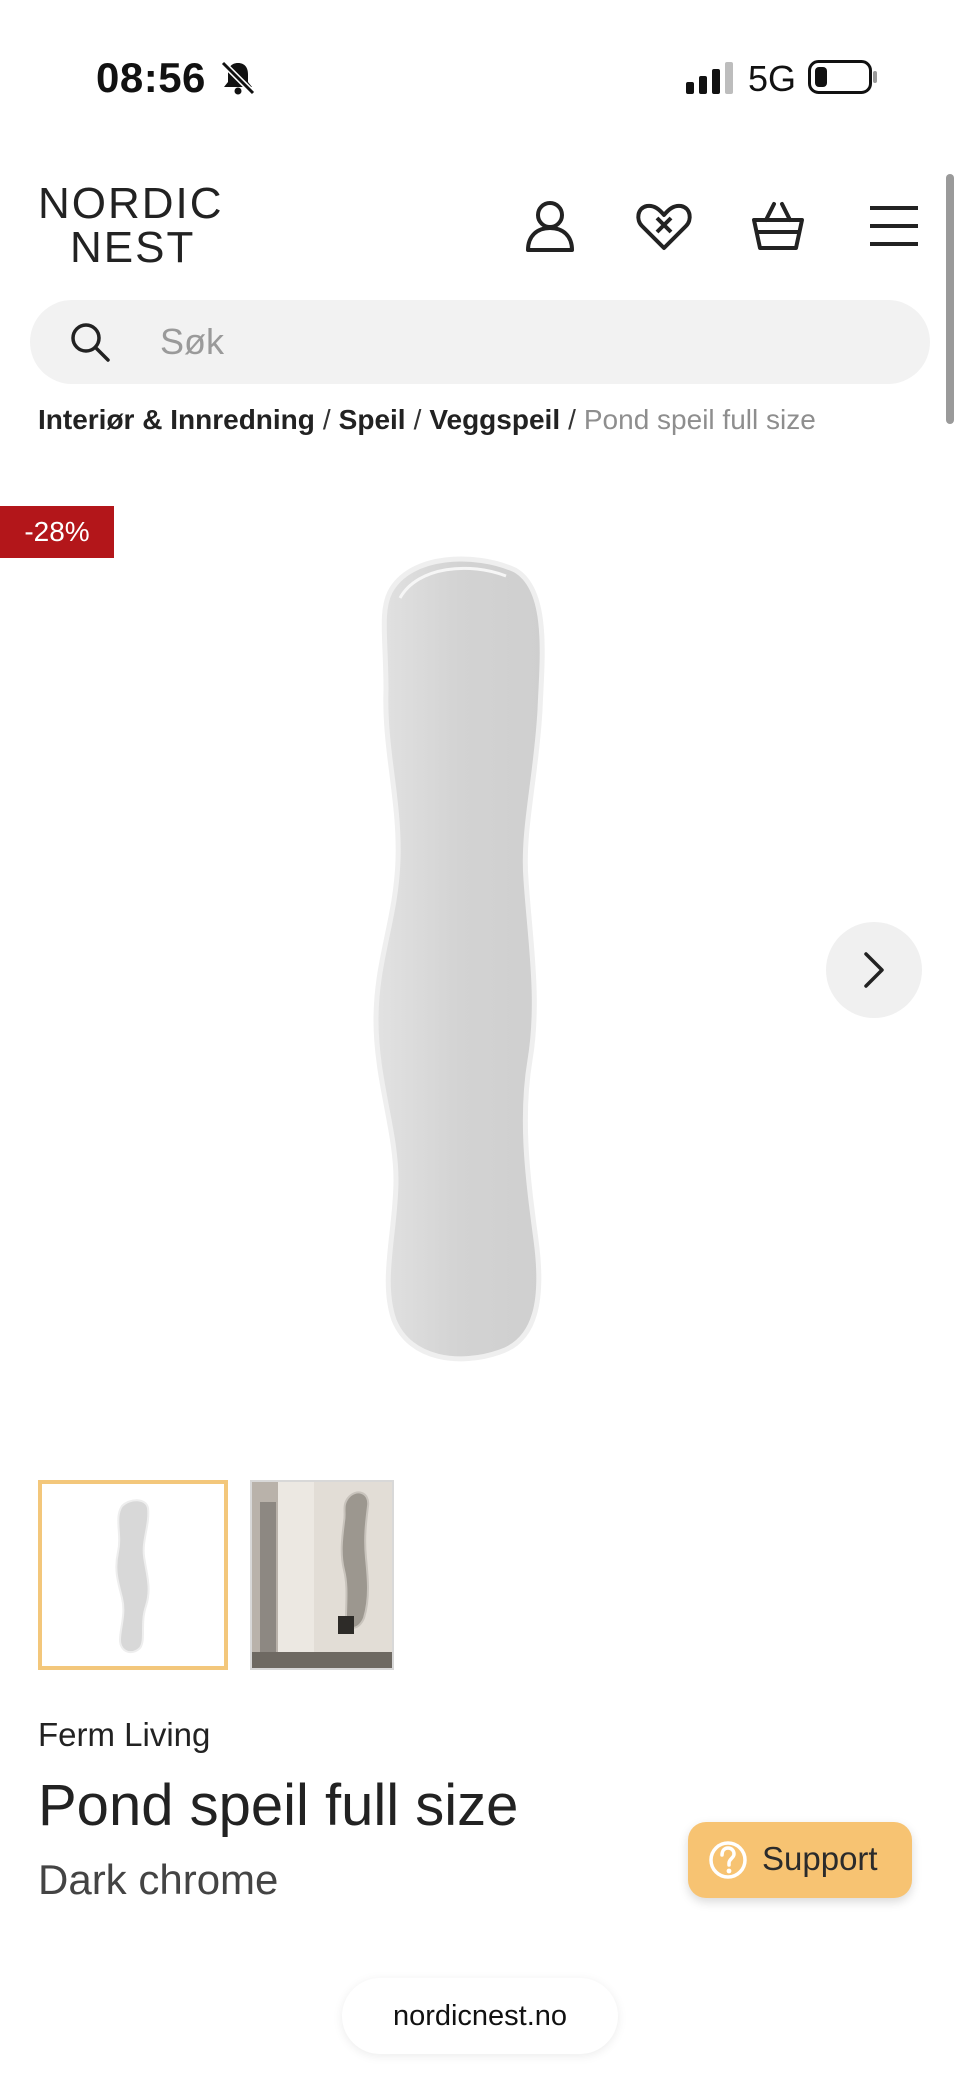 This screenshot has height=2087, width=960. What do you see at coordinates (894, 226) in the screenshot?
I see `menu-icon` at bounding box center [894, 226].